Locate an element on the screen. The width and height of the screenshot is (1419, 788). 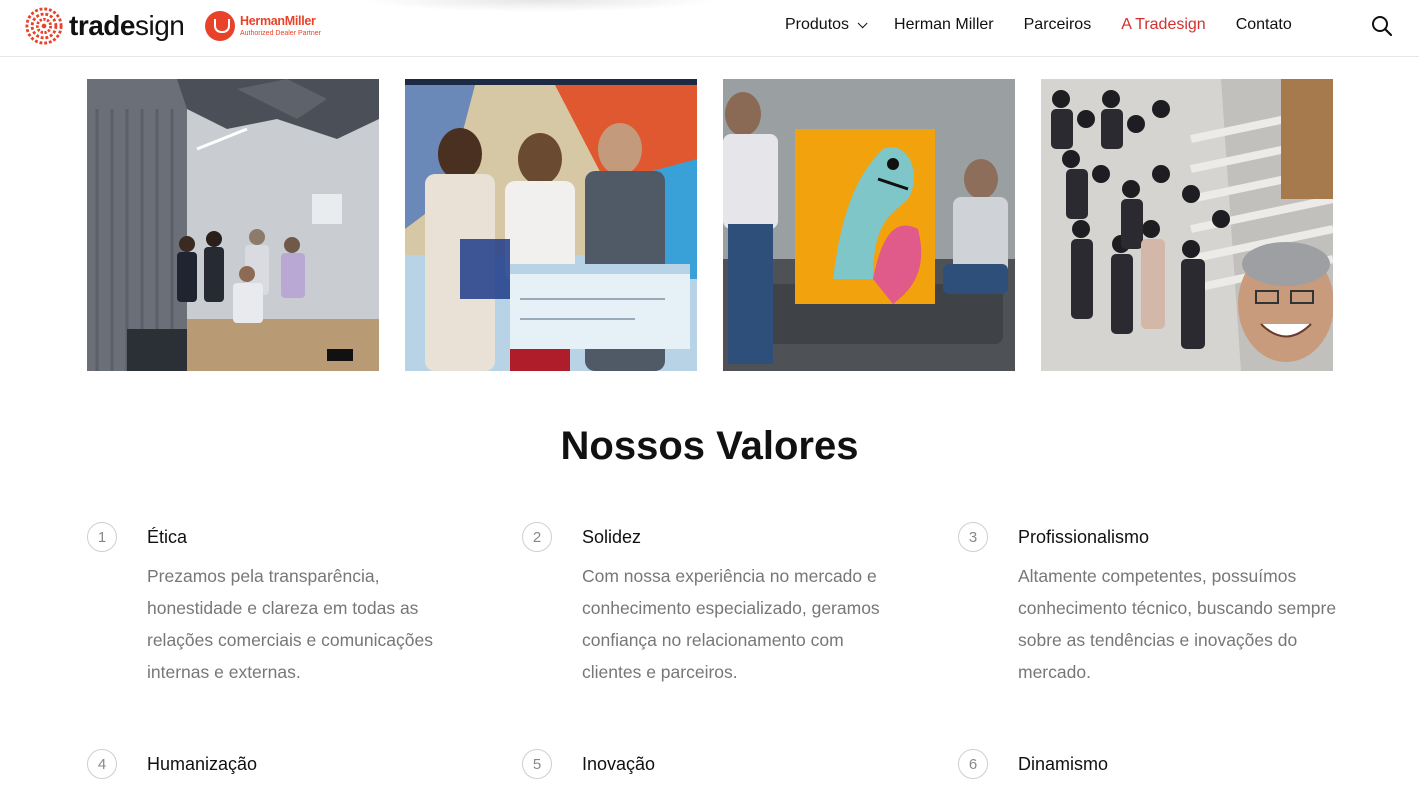
nav-label: Herman Miller is located at coordinates (944, 24).